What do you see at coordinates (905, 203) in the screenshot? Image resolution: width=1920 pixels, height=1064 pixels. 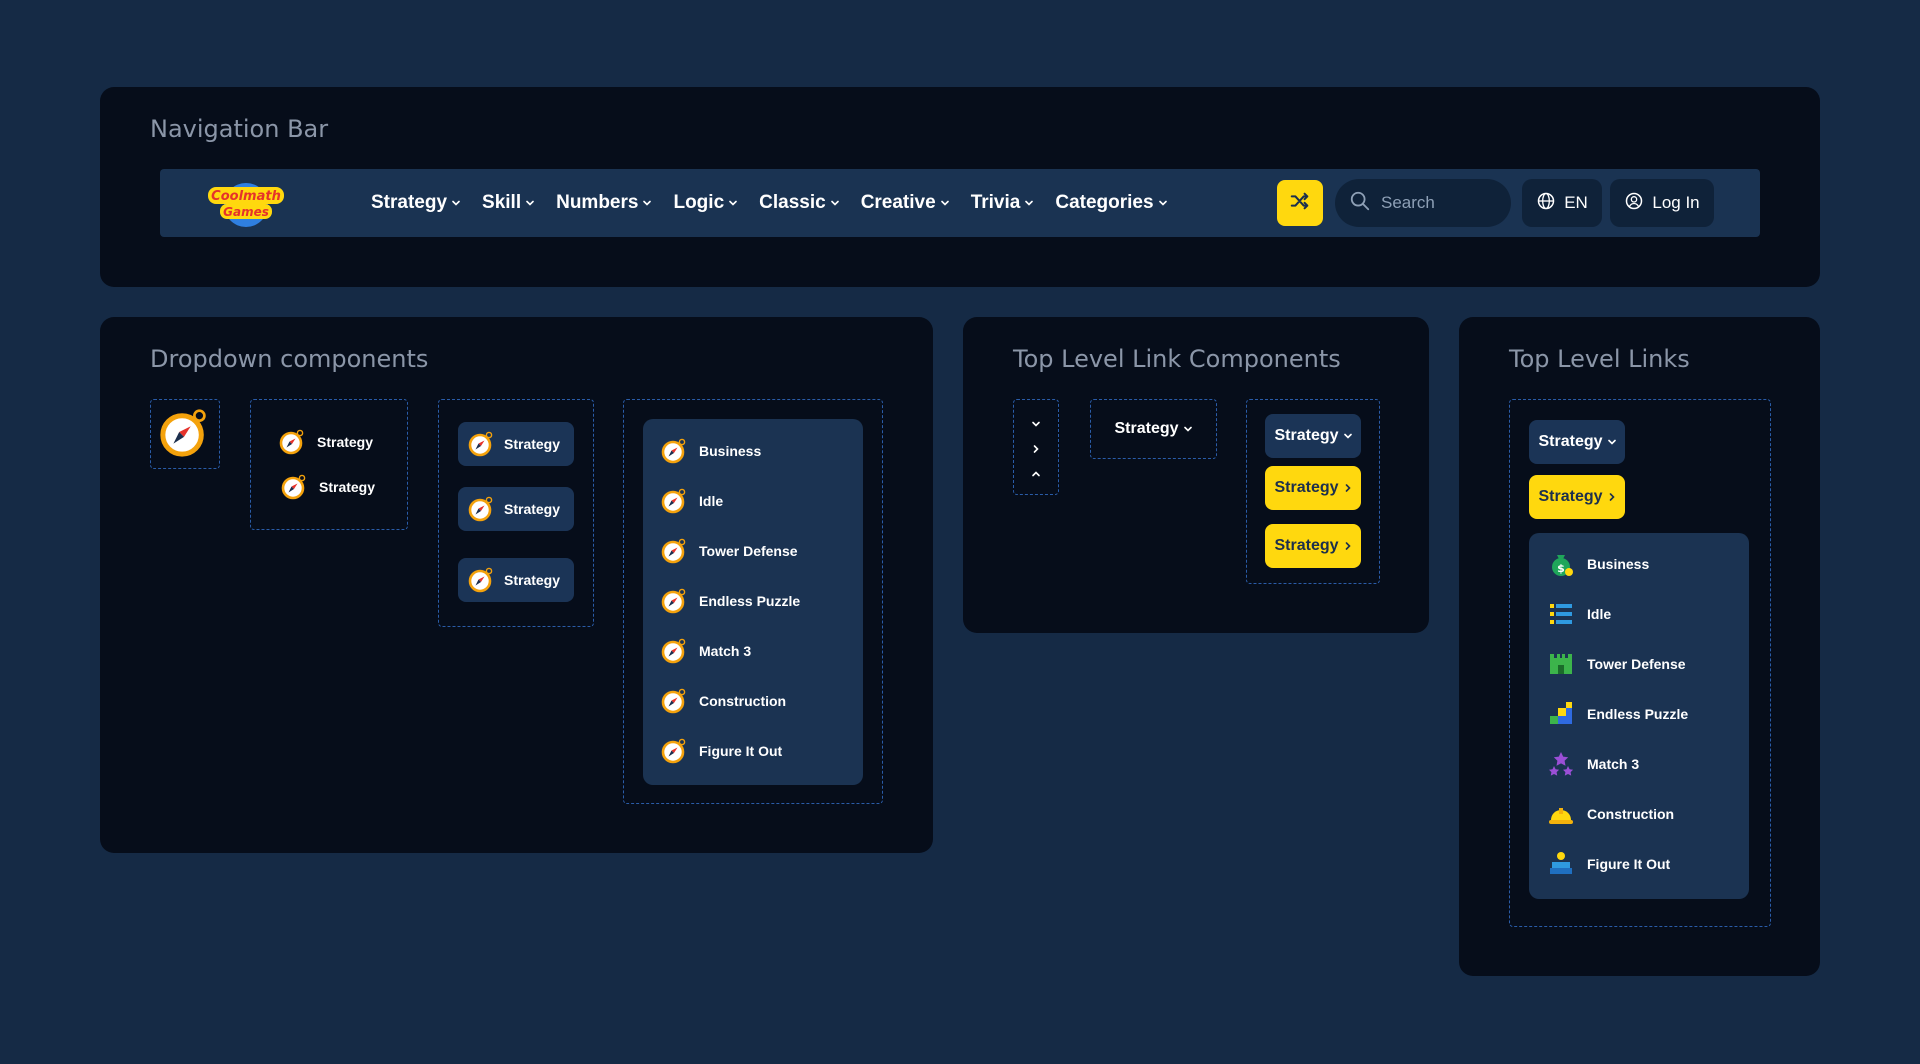 I see `nav-item-creative: Creative` at bounding box center [905, 203].